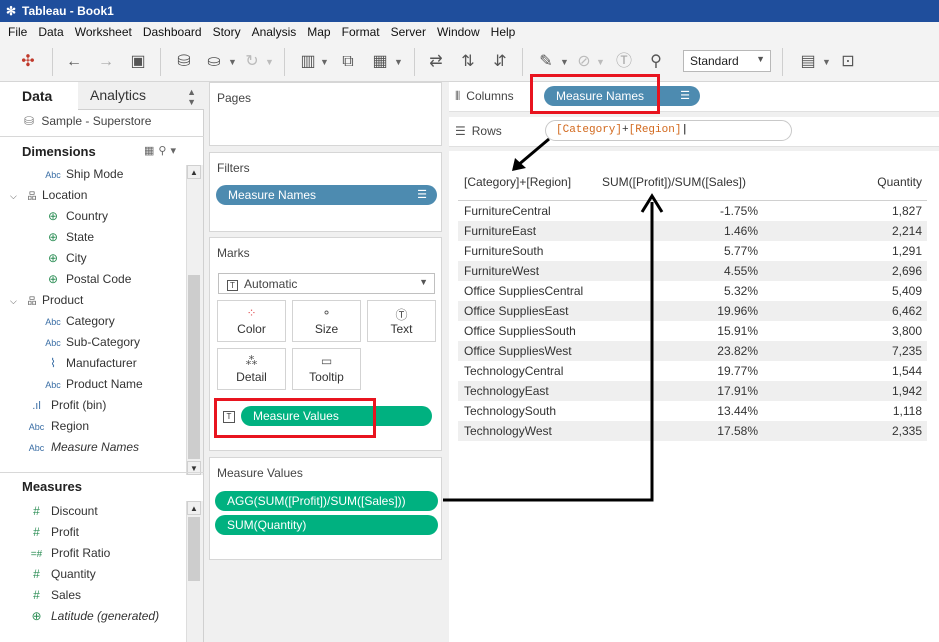 The height and width of the screenshot is (642, 939). I want to click on redo-icon: →, so click(106, 62).